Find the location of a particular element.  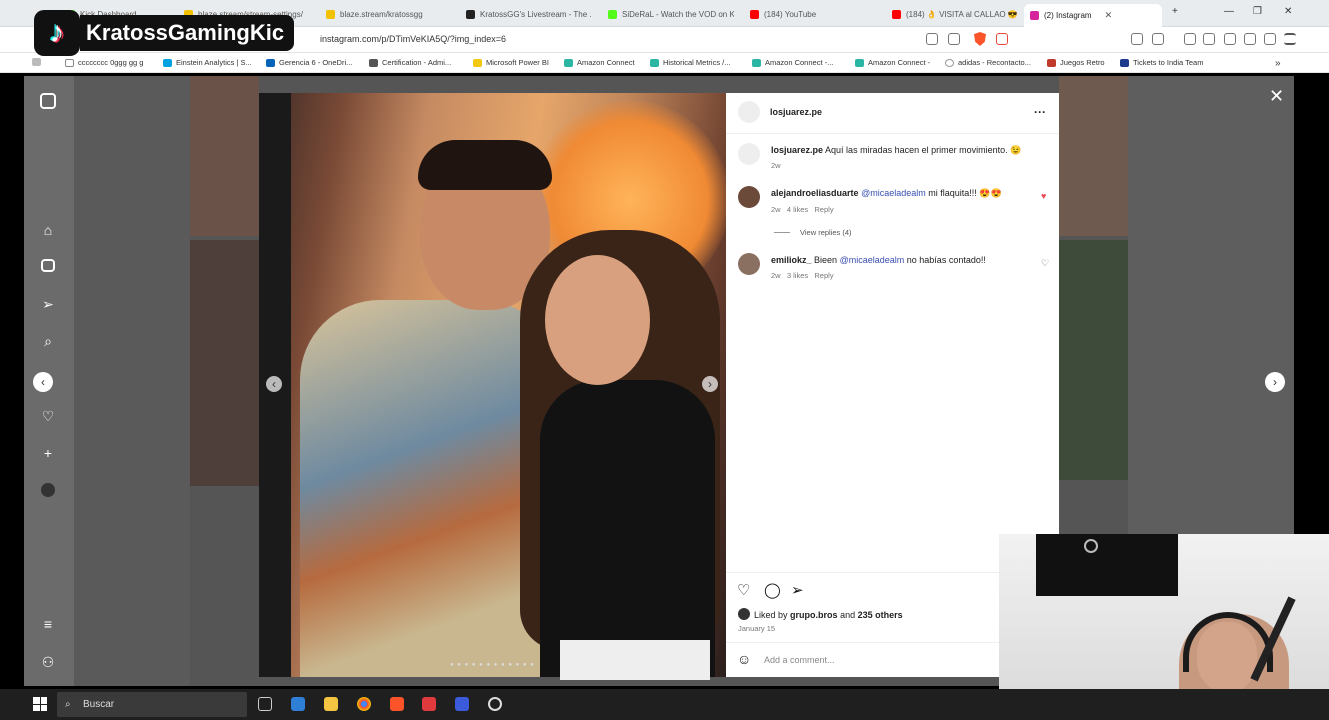

reels-icon is located at coordinates (48, 265).